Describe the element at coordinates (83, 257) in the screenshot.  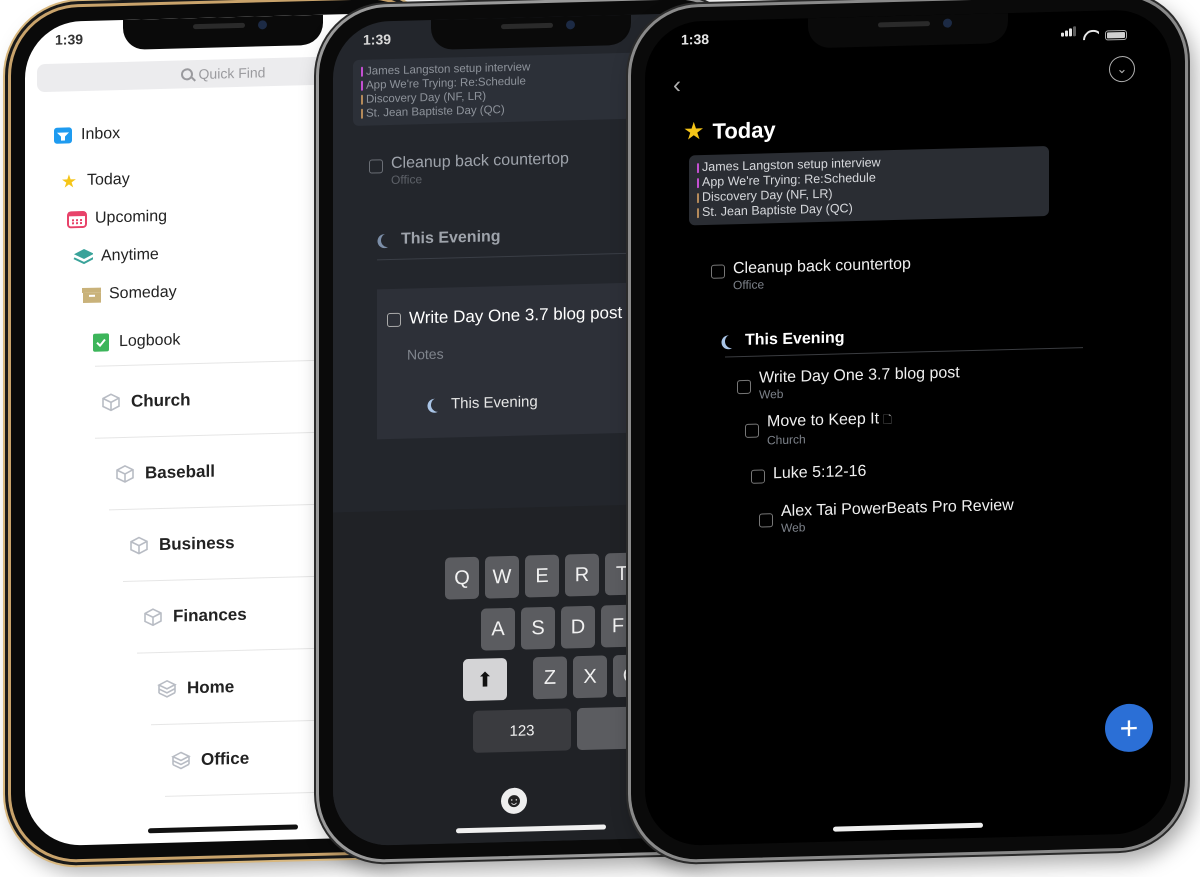
I see `layers-icon` at that location.